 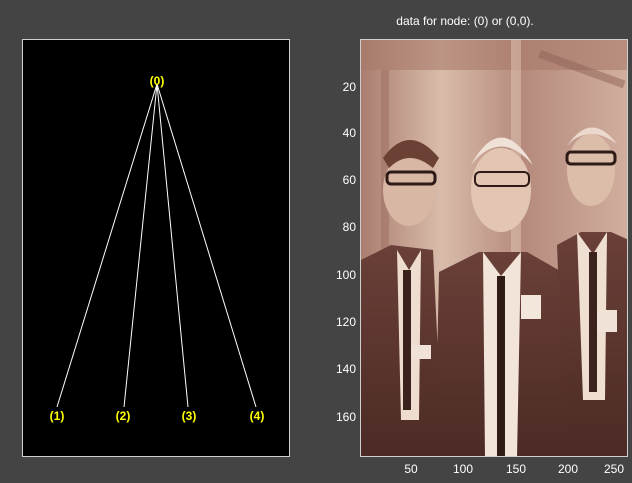 What do you see at coordinates (614, 469) in the screenshot?
I see `x-tick-label: 250` at bounding box center [614, 469].